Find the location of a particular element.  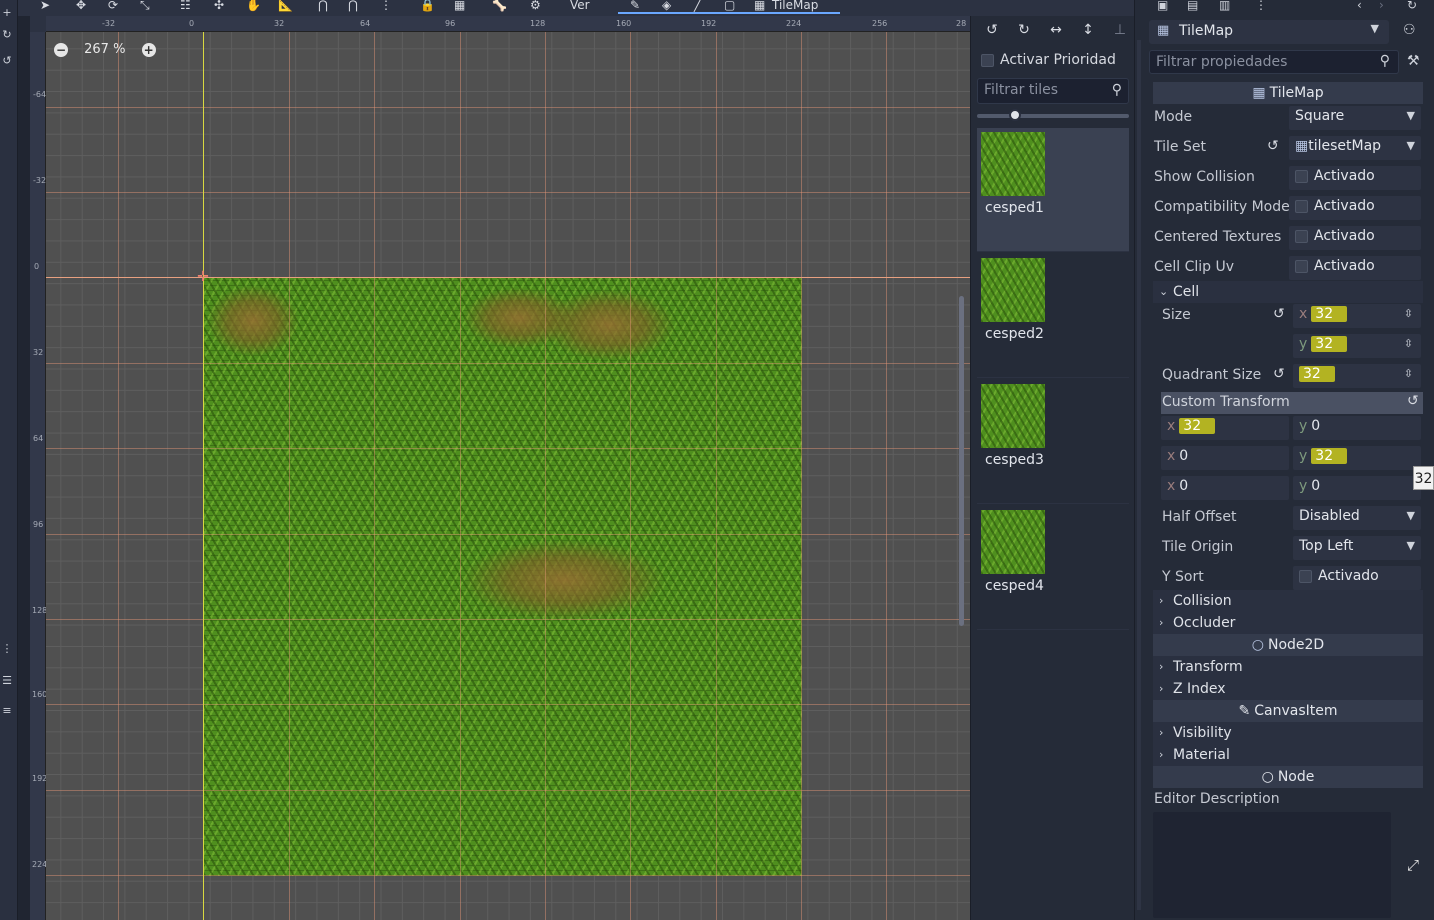

camera-icon: ⚙ is located at coordinates (535, 7).